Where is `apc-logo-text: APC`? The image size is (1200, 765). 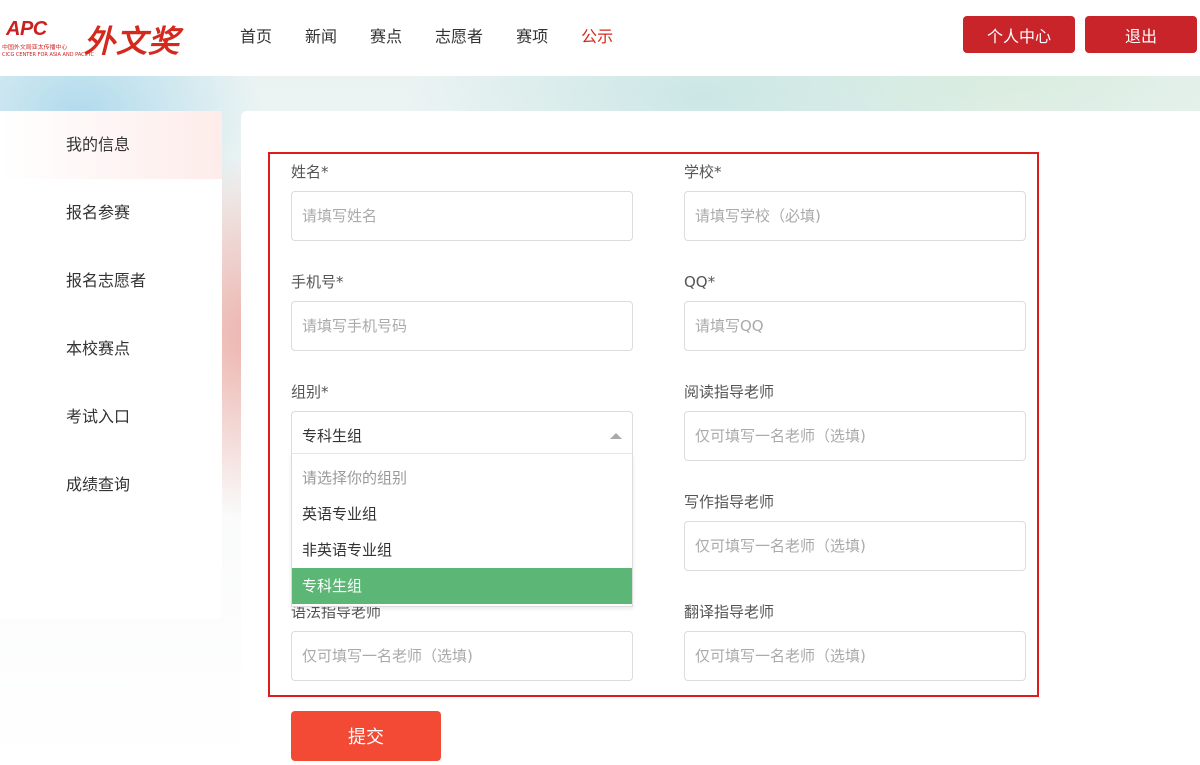 apc-logo-text: APC is located at coordinates (26, 29).